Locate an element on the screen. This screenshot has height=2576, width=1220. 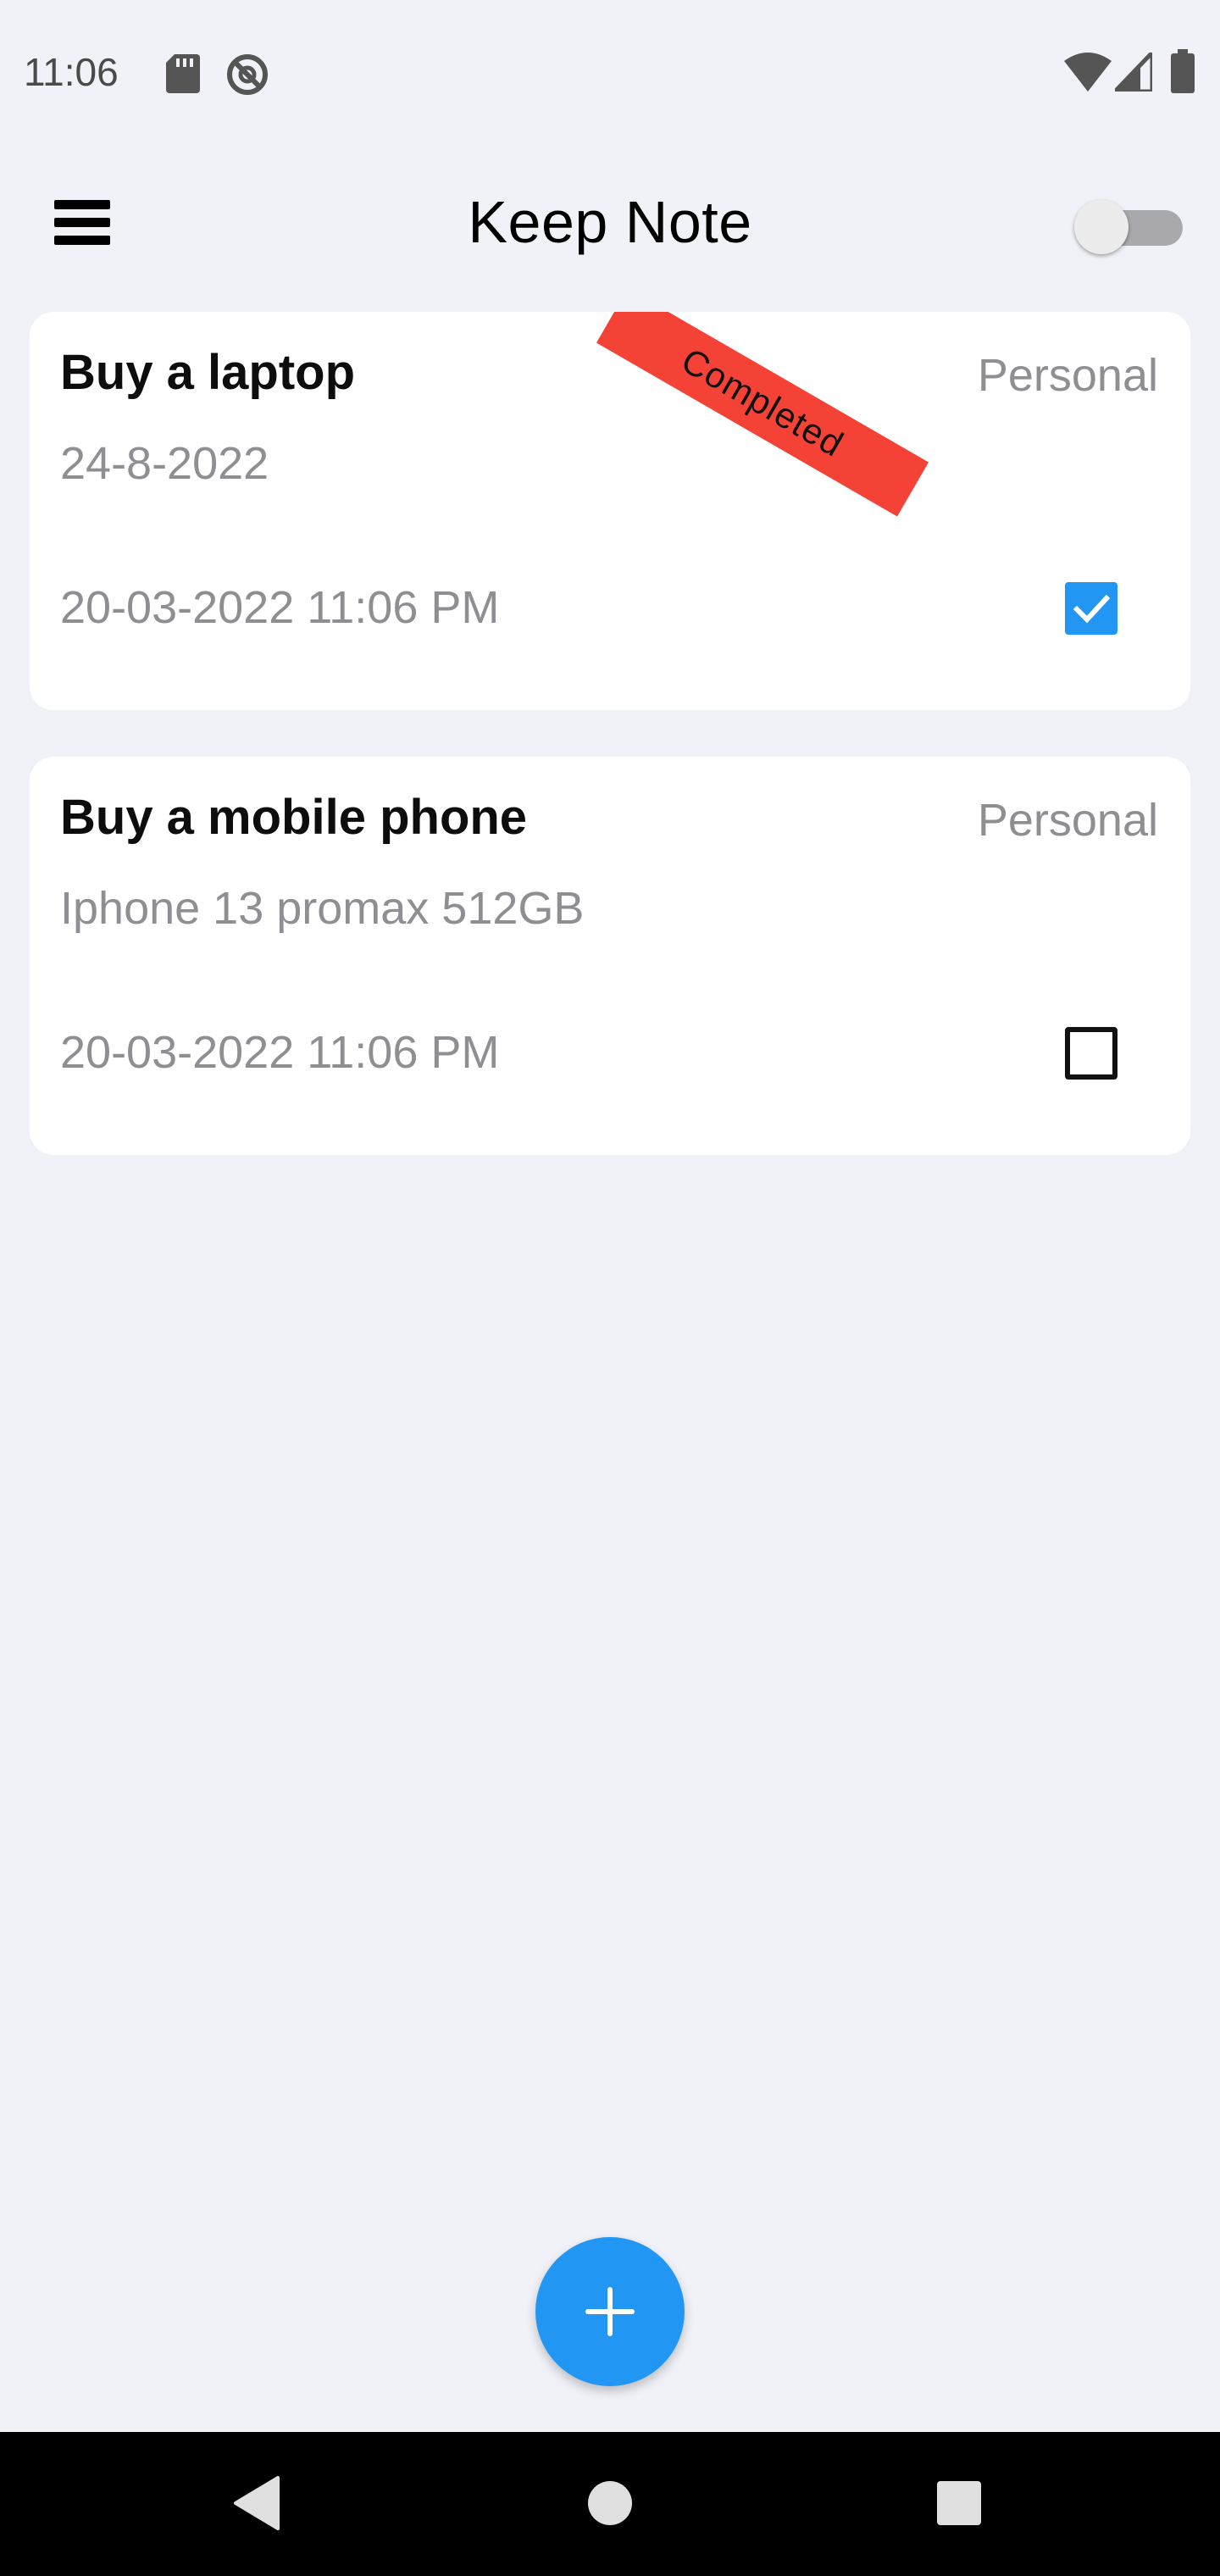
status-time: 11:06 is located at coordinates (71, 72).